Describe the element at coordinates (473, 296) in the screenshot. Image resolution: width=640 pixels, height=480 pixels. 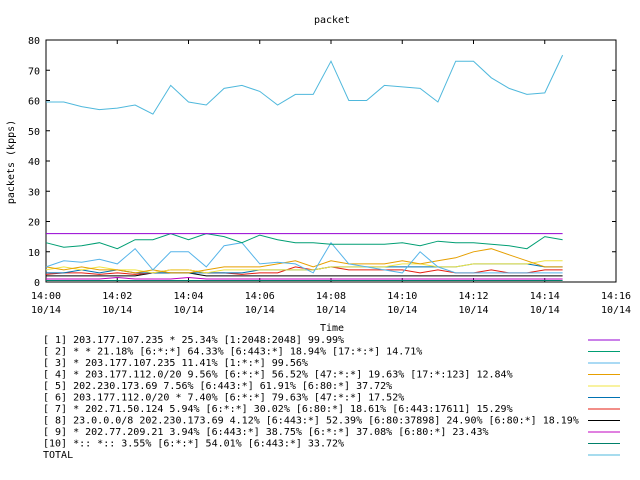
I see `x-tick-label-time: 14:12` at that location.